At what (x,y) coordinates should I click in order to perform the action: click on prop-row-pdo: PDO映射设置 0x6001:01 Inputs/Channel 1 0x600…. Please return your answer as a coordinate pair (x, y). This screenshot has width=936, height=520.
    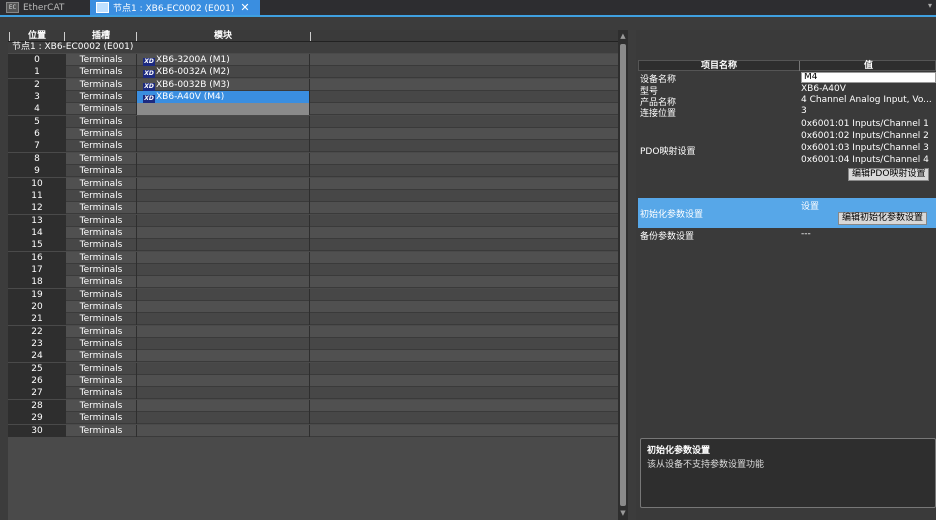
    Looking at the image, I should click on (787, 152).